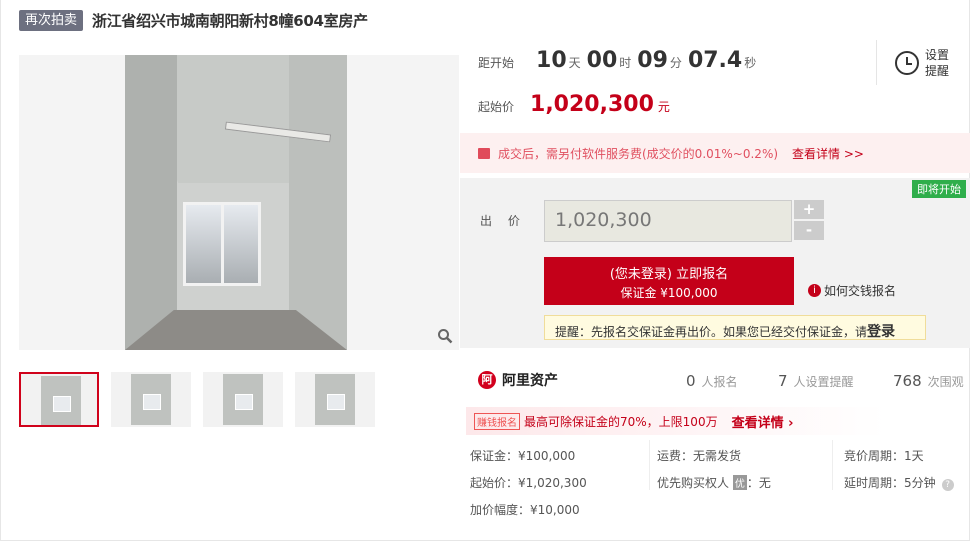 The height and width of the screenshot is (541, 970). Describe the element at coordinates (890, 483) in the screenshot. I see `delay-label: 延时周期：5分钟` at that location.